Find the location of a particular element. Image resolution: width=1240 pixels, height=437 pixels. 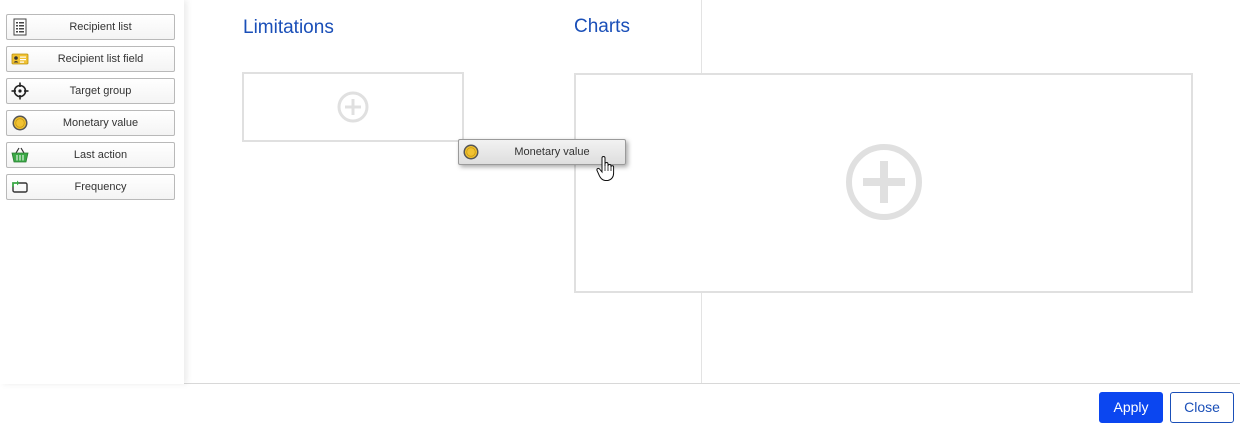

hand-cursor-icon is located at coordinates (605, 168).